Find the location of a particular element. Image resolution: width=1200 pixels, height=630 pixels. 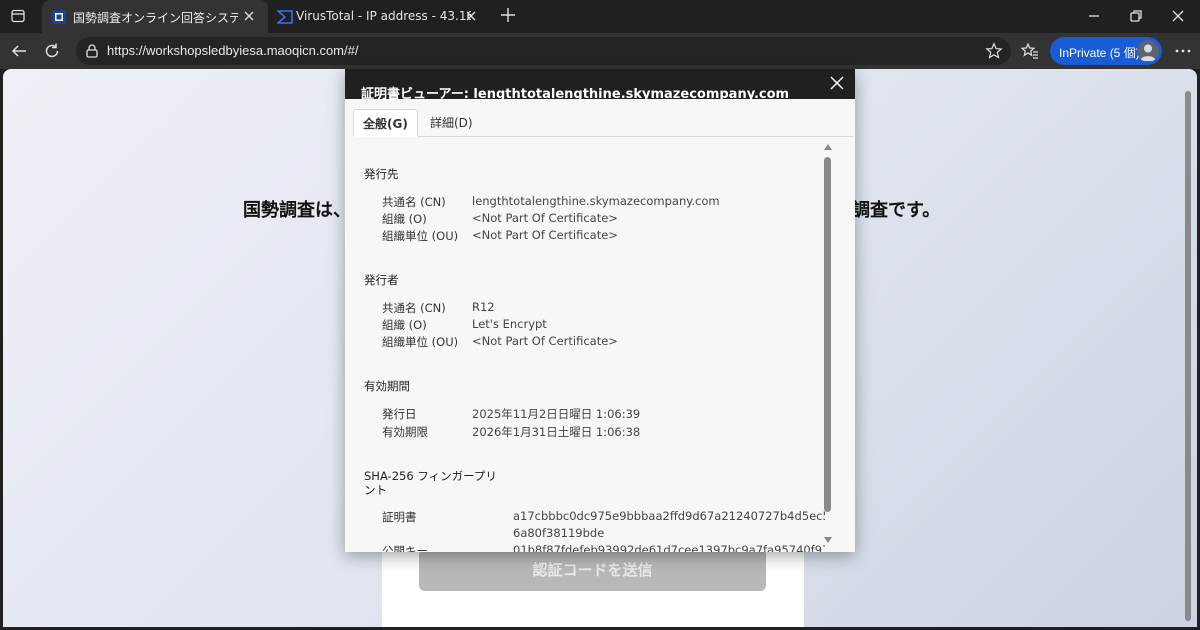

refresh-icon is located at coordinates (52, 51).